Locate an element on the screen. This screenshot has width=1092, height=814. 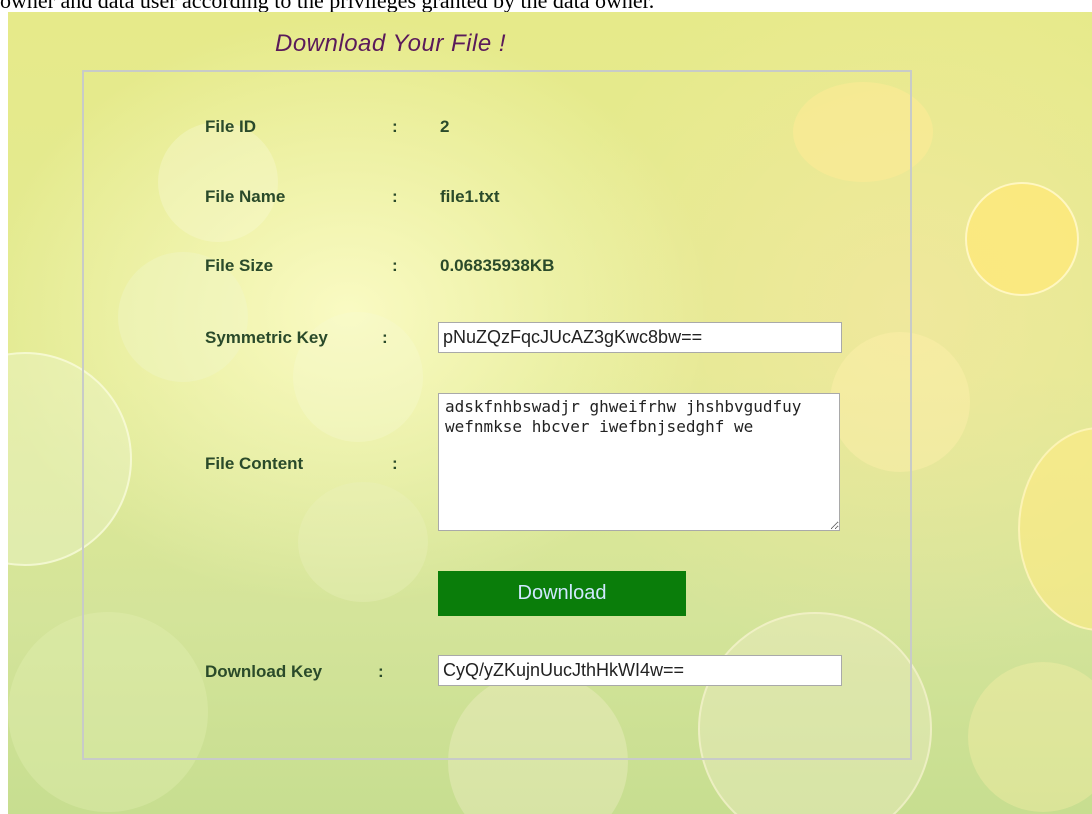
page-title: Download Your File ! is located at coordinates (391, 43).